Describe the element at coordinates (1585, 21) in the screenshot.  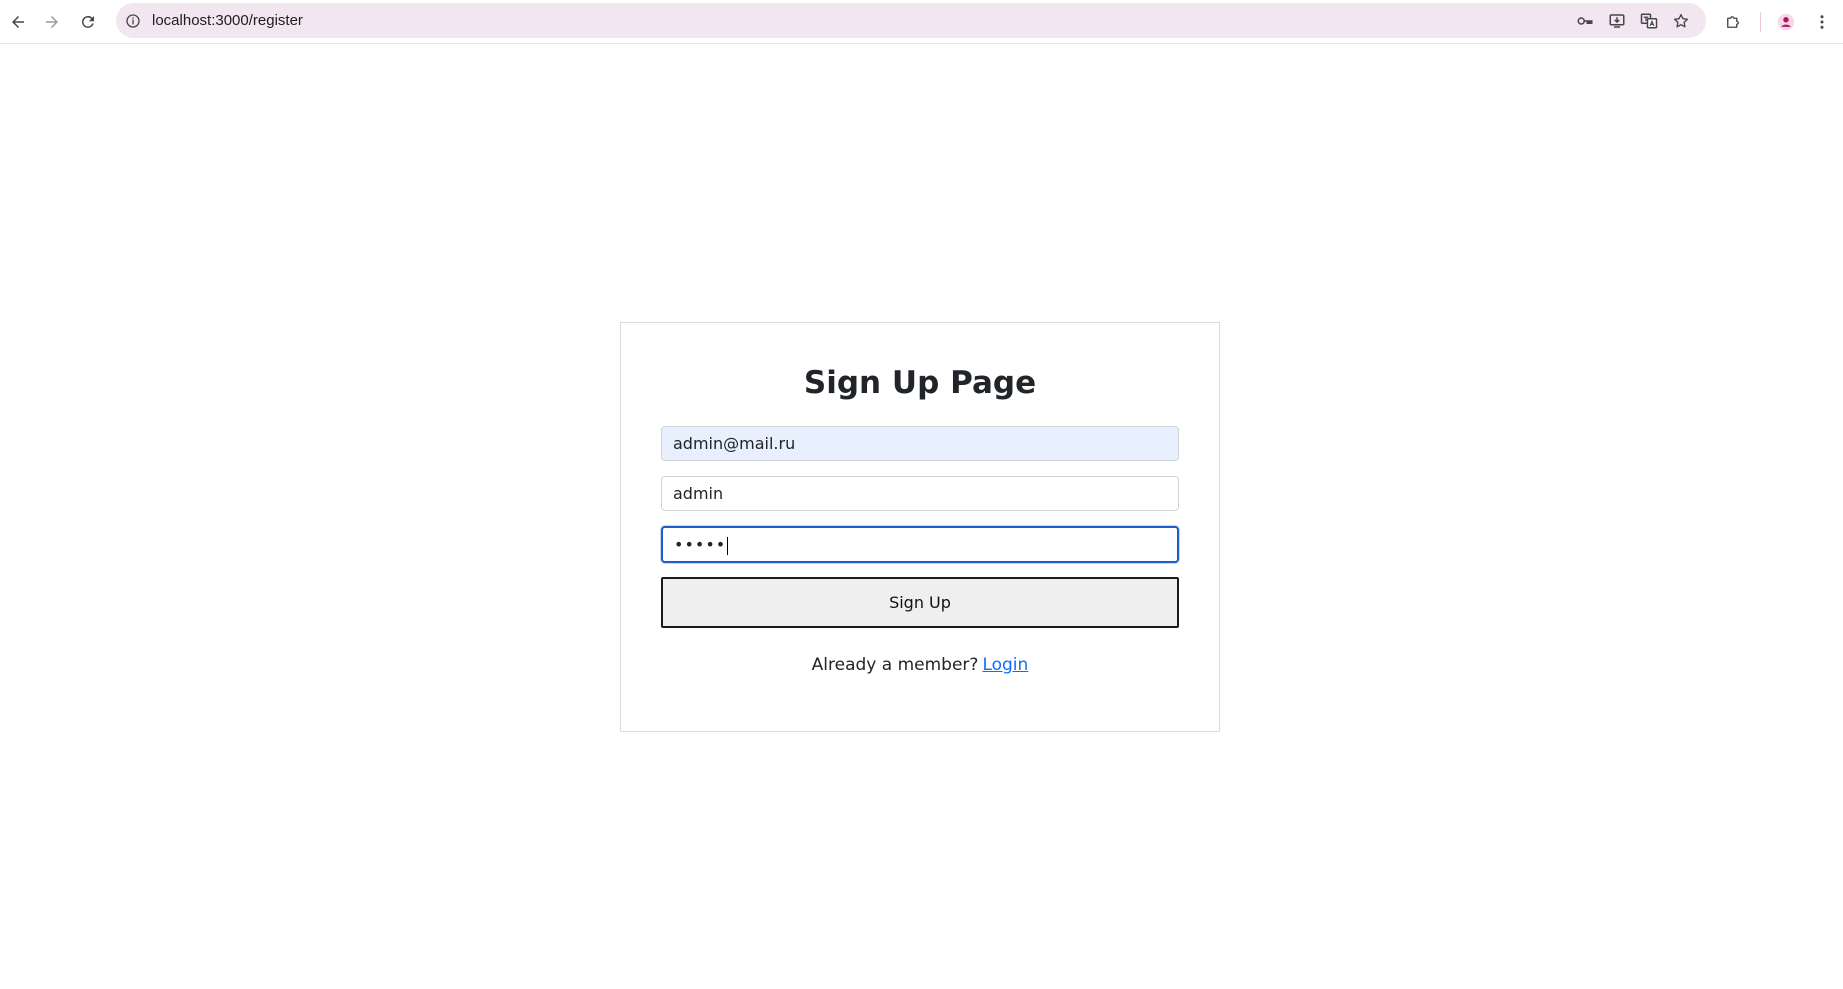
I see `key-icon` at that location.